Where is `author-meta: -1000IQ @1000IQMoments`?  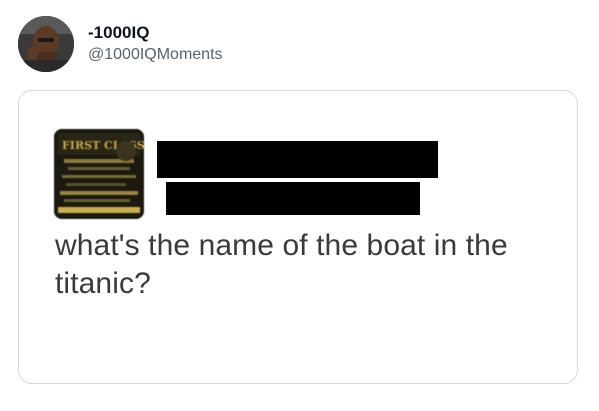
author-meta: -1000IQ @1000IQMoments is located at coordinates (155, 44).